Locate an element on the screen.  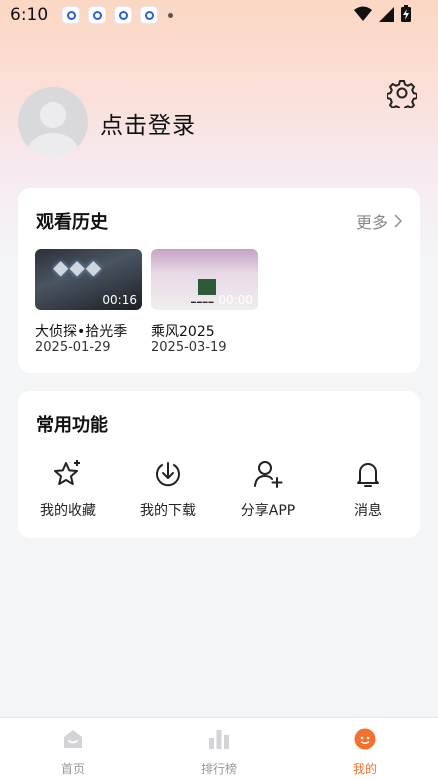
battery-icon is located at coordinates (406, 13).